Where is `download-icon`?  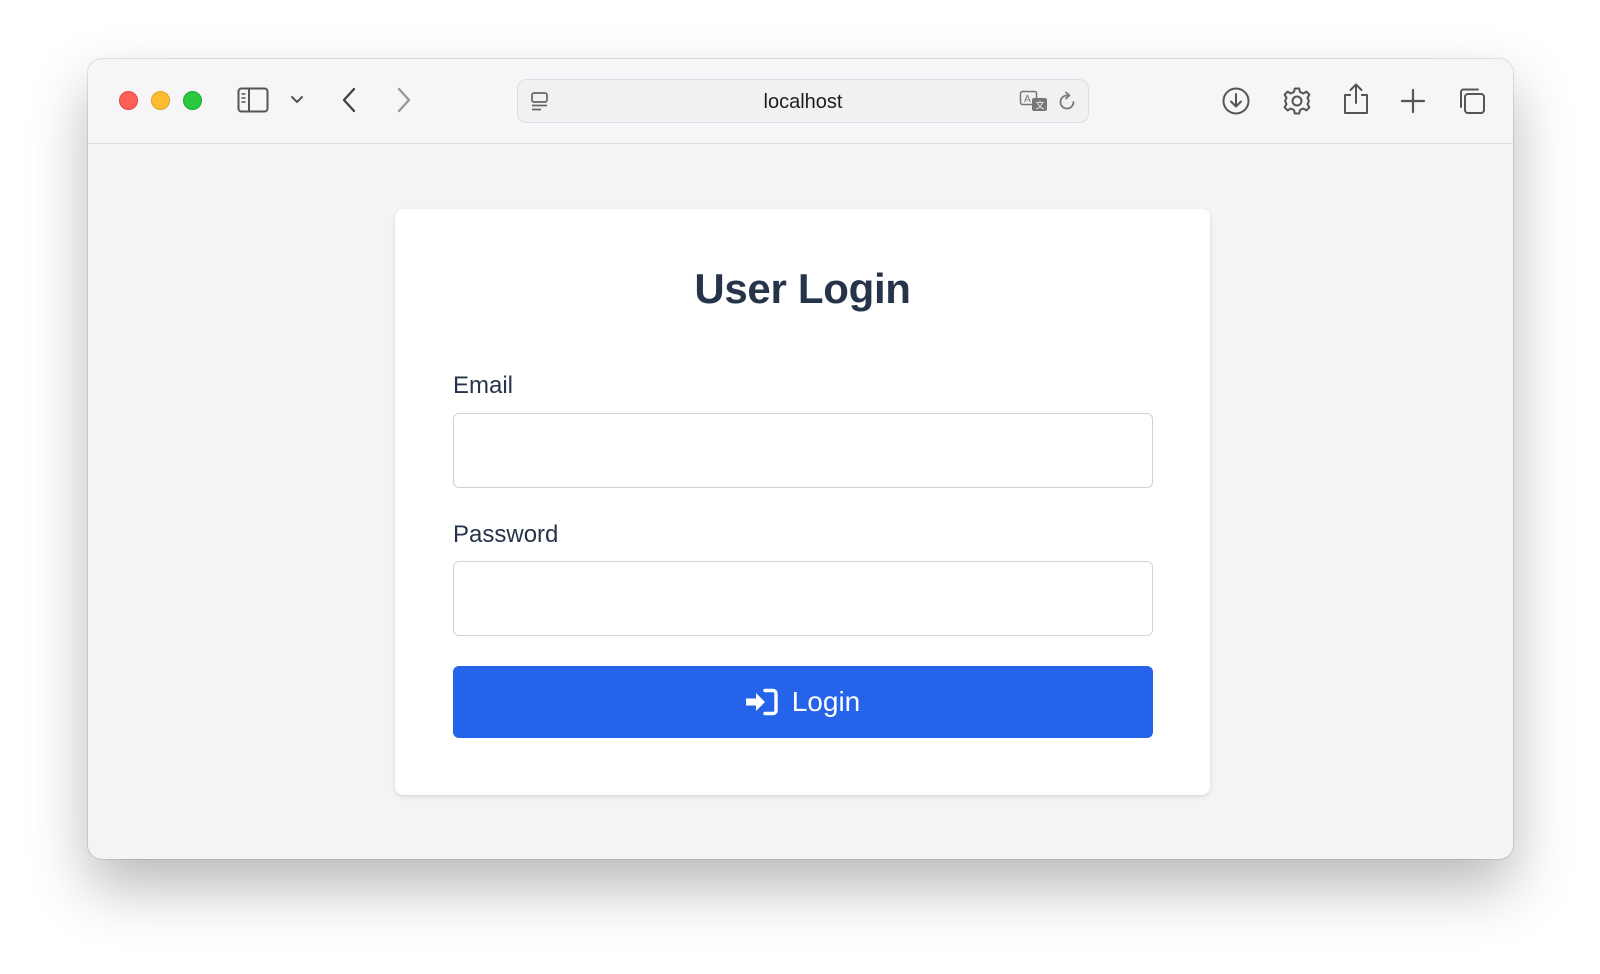 download-icon is located at coordinates (1236, 101).